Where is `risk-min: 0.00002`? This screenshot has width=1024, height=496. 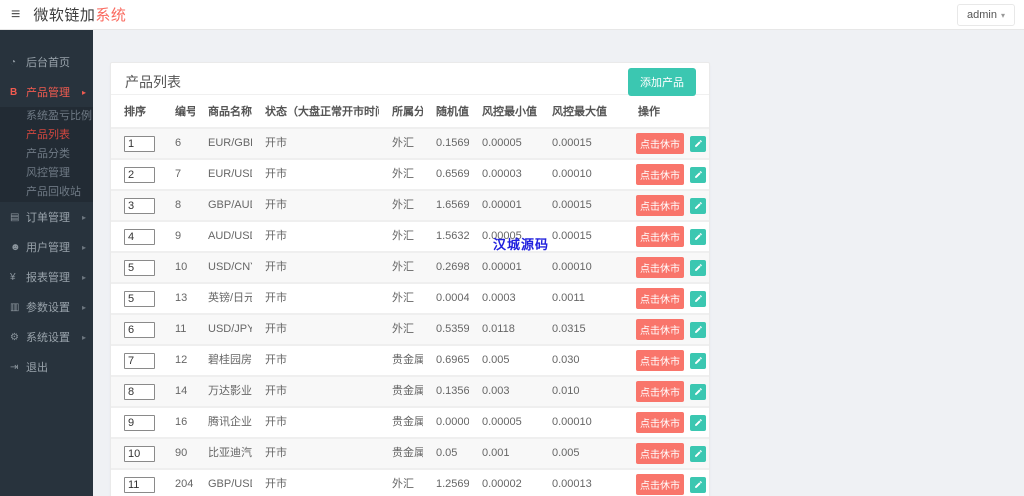
risk-min: 0.00002 is located at coordinates (502, 484).